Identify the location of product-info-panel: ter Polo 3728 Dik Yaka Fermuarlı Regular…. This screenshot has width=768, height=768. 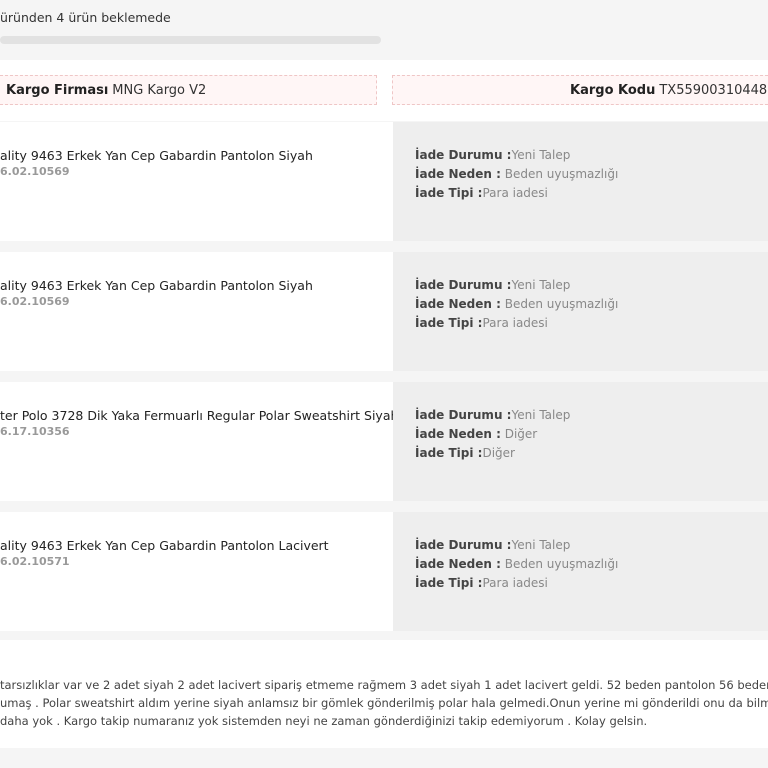
(199, 441).